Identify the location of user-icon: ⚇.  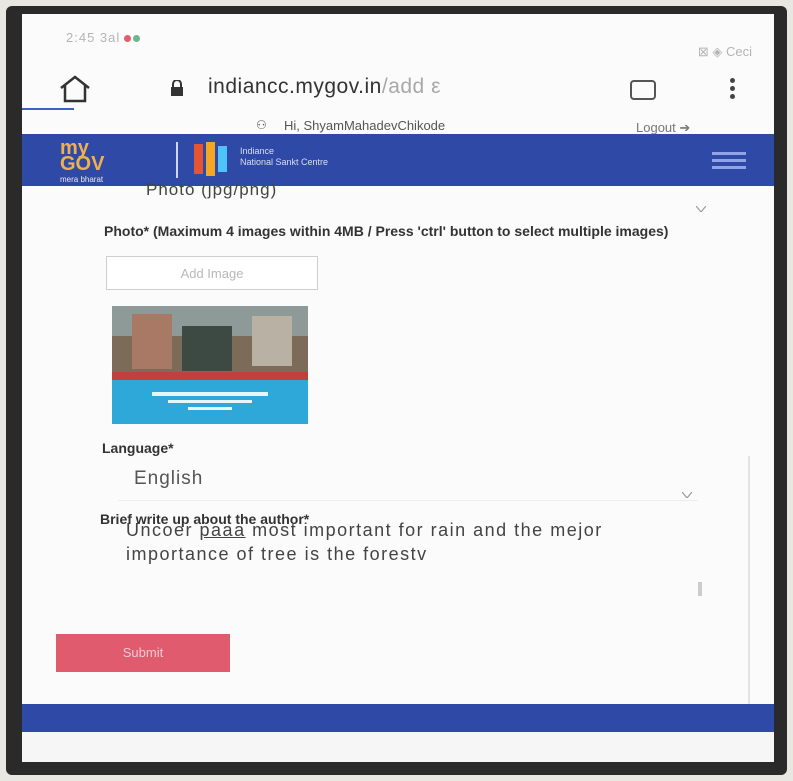
(261, 125).